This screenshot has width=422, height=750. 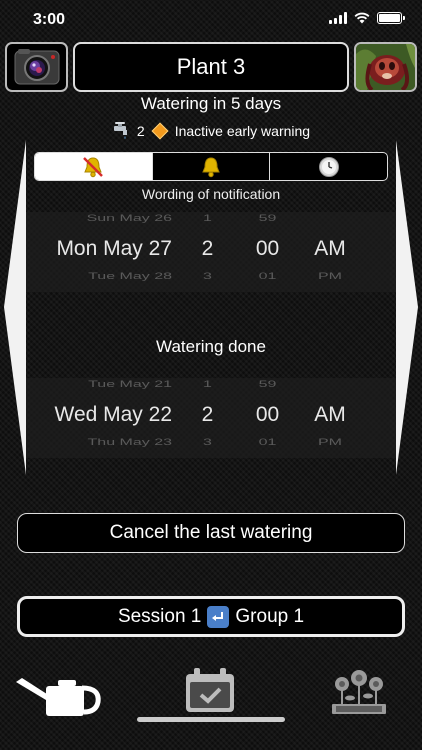 I want to click on camera-button, so click(x=36, y=67).